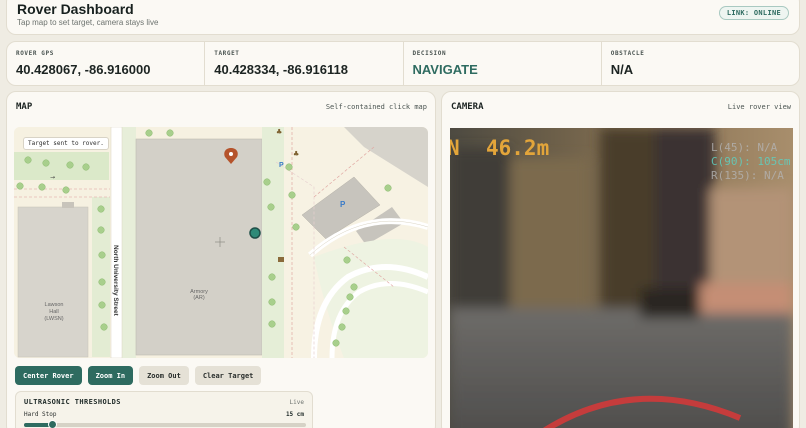 The width and height of the screenshot is (806, 428). I want to click on zoom-in-button: Zoom In, so click(110, 375).